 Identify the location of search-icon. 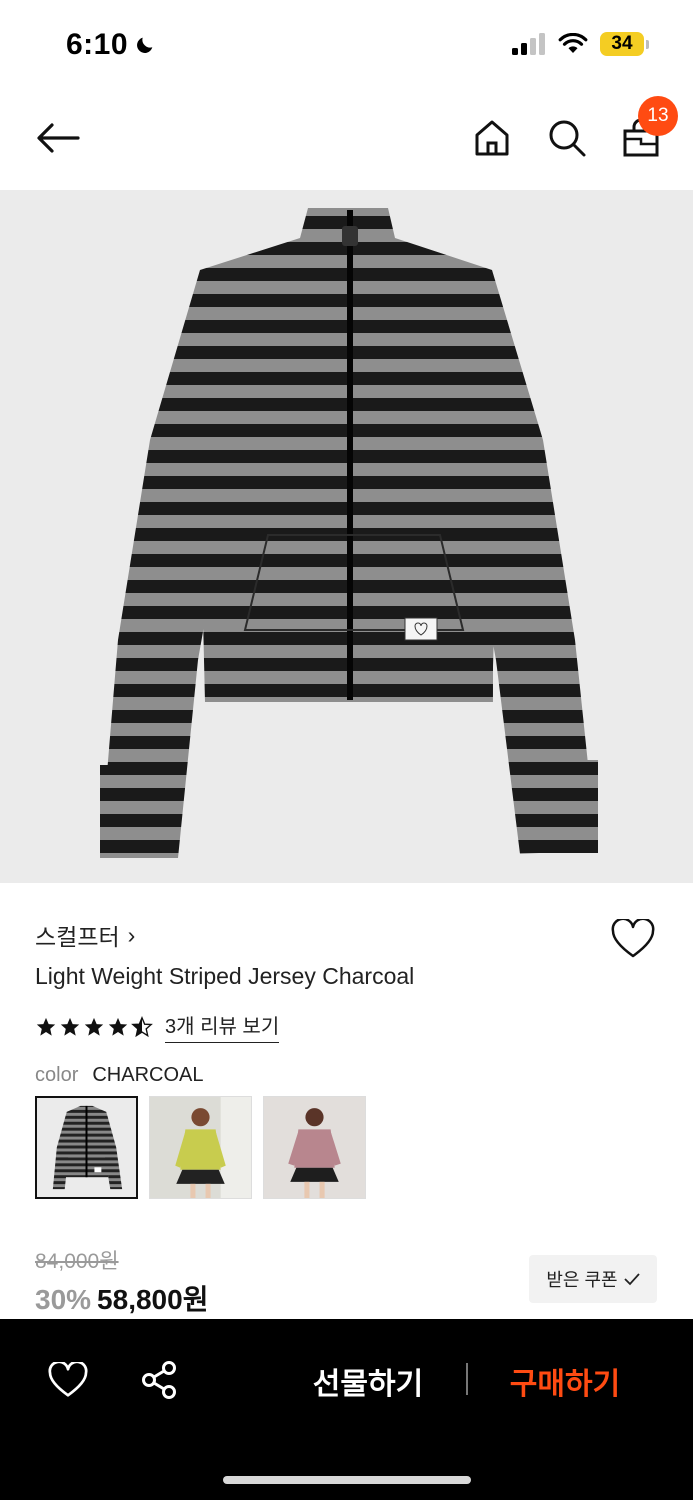
(567, 138).